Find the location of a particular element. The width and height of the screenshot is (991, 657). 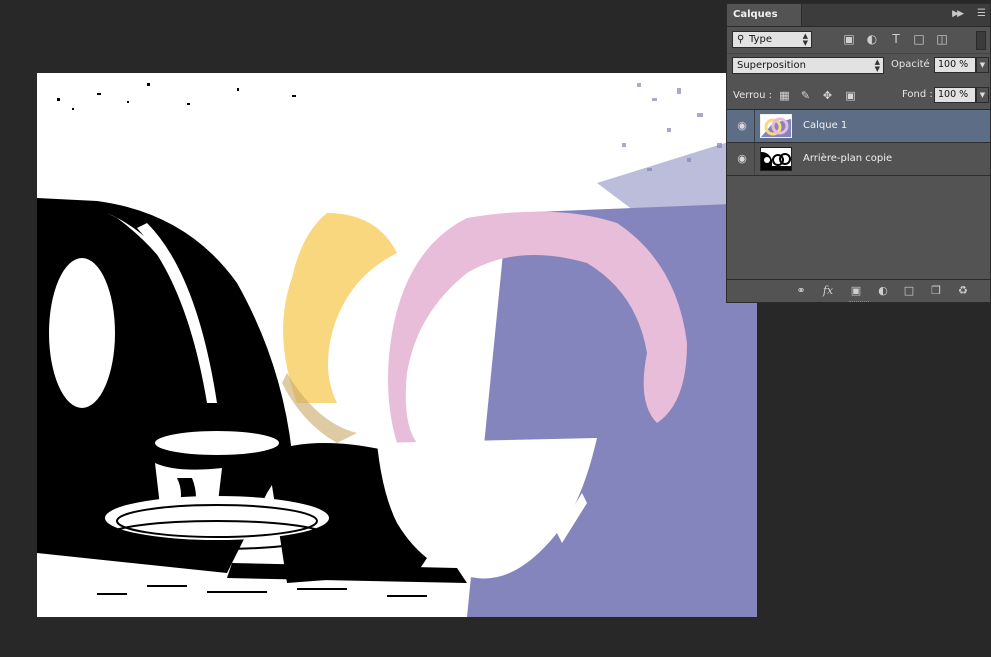

resize-grip is located at coordinates (859, 303).